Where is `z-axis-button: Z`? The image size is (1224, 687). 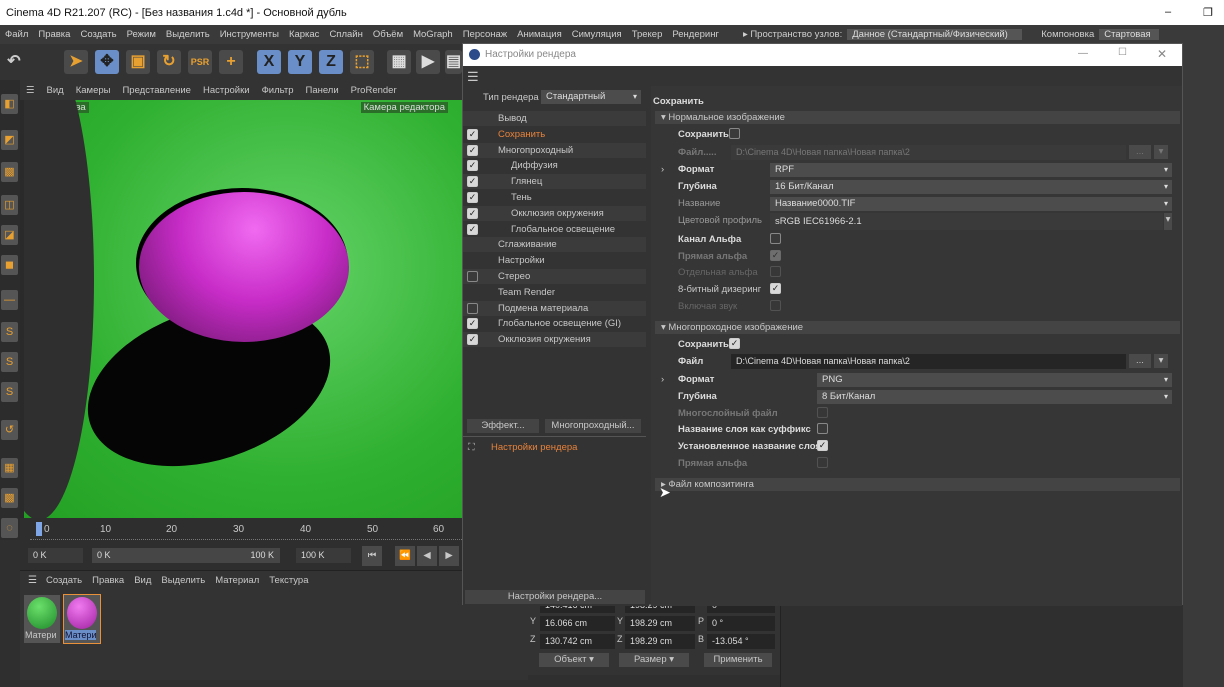 z-axis-button: Z is located at coordinates (331, 62).